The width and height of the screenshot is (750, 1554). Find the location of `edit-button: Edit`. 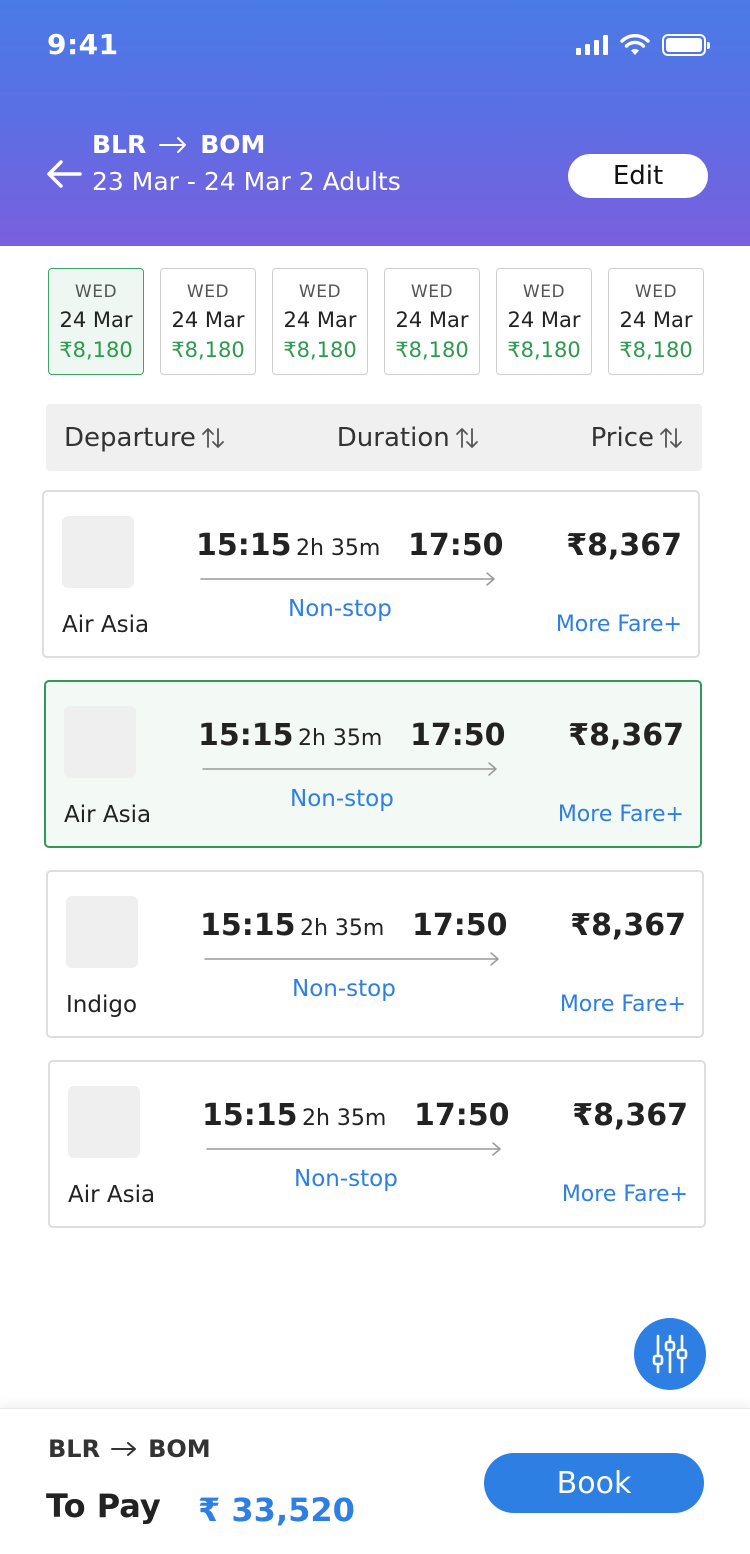

edit-button: Edit is located at coordinates (638, 176).